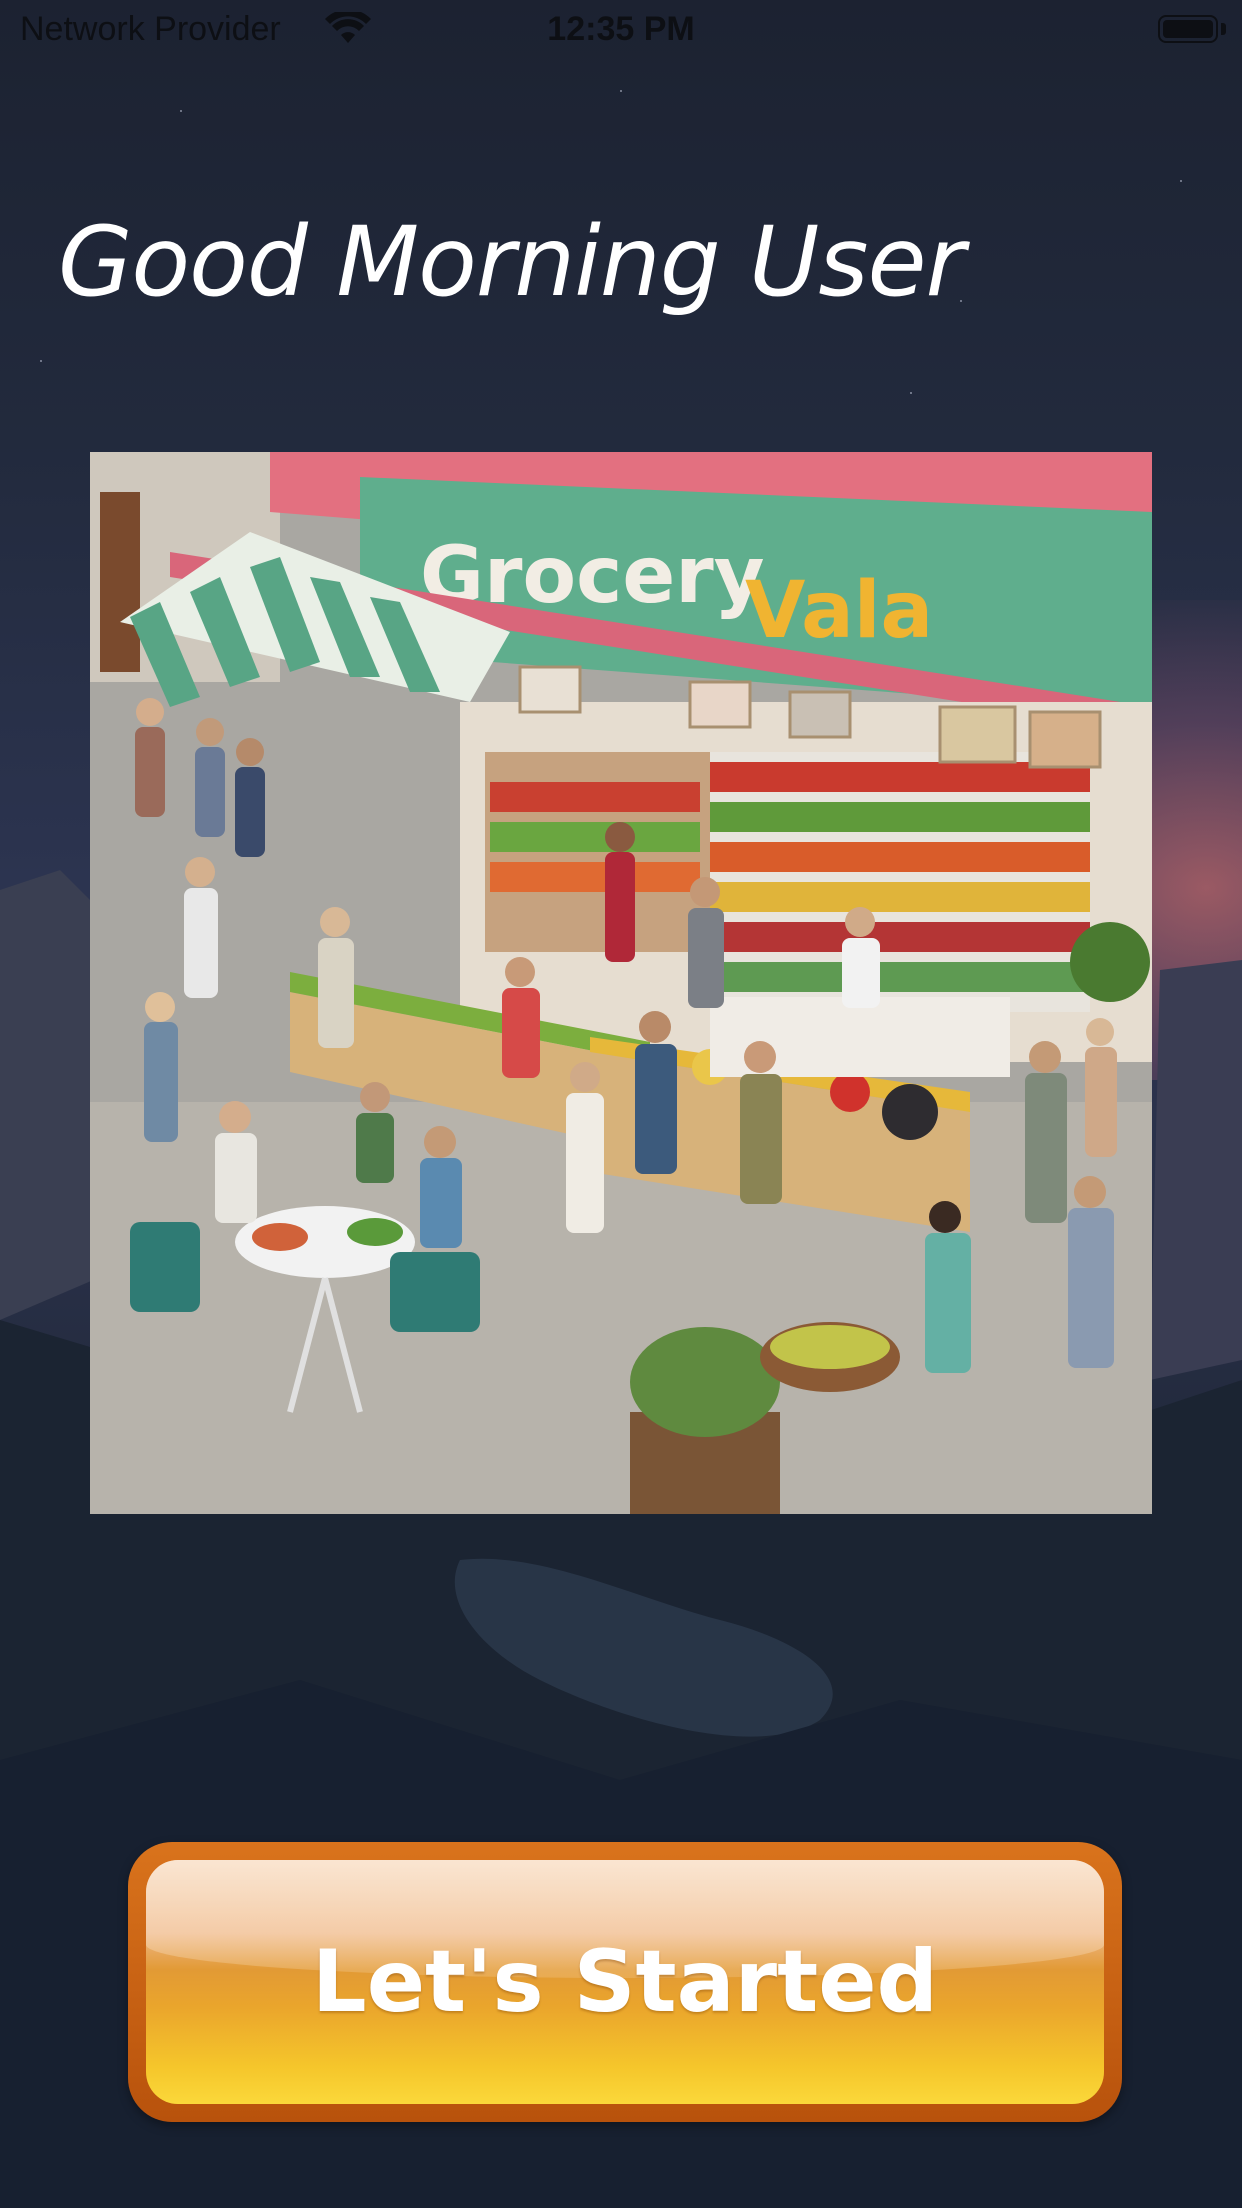  I want to click on status-time: 12:35 PM, so click(621, 29).